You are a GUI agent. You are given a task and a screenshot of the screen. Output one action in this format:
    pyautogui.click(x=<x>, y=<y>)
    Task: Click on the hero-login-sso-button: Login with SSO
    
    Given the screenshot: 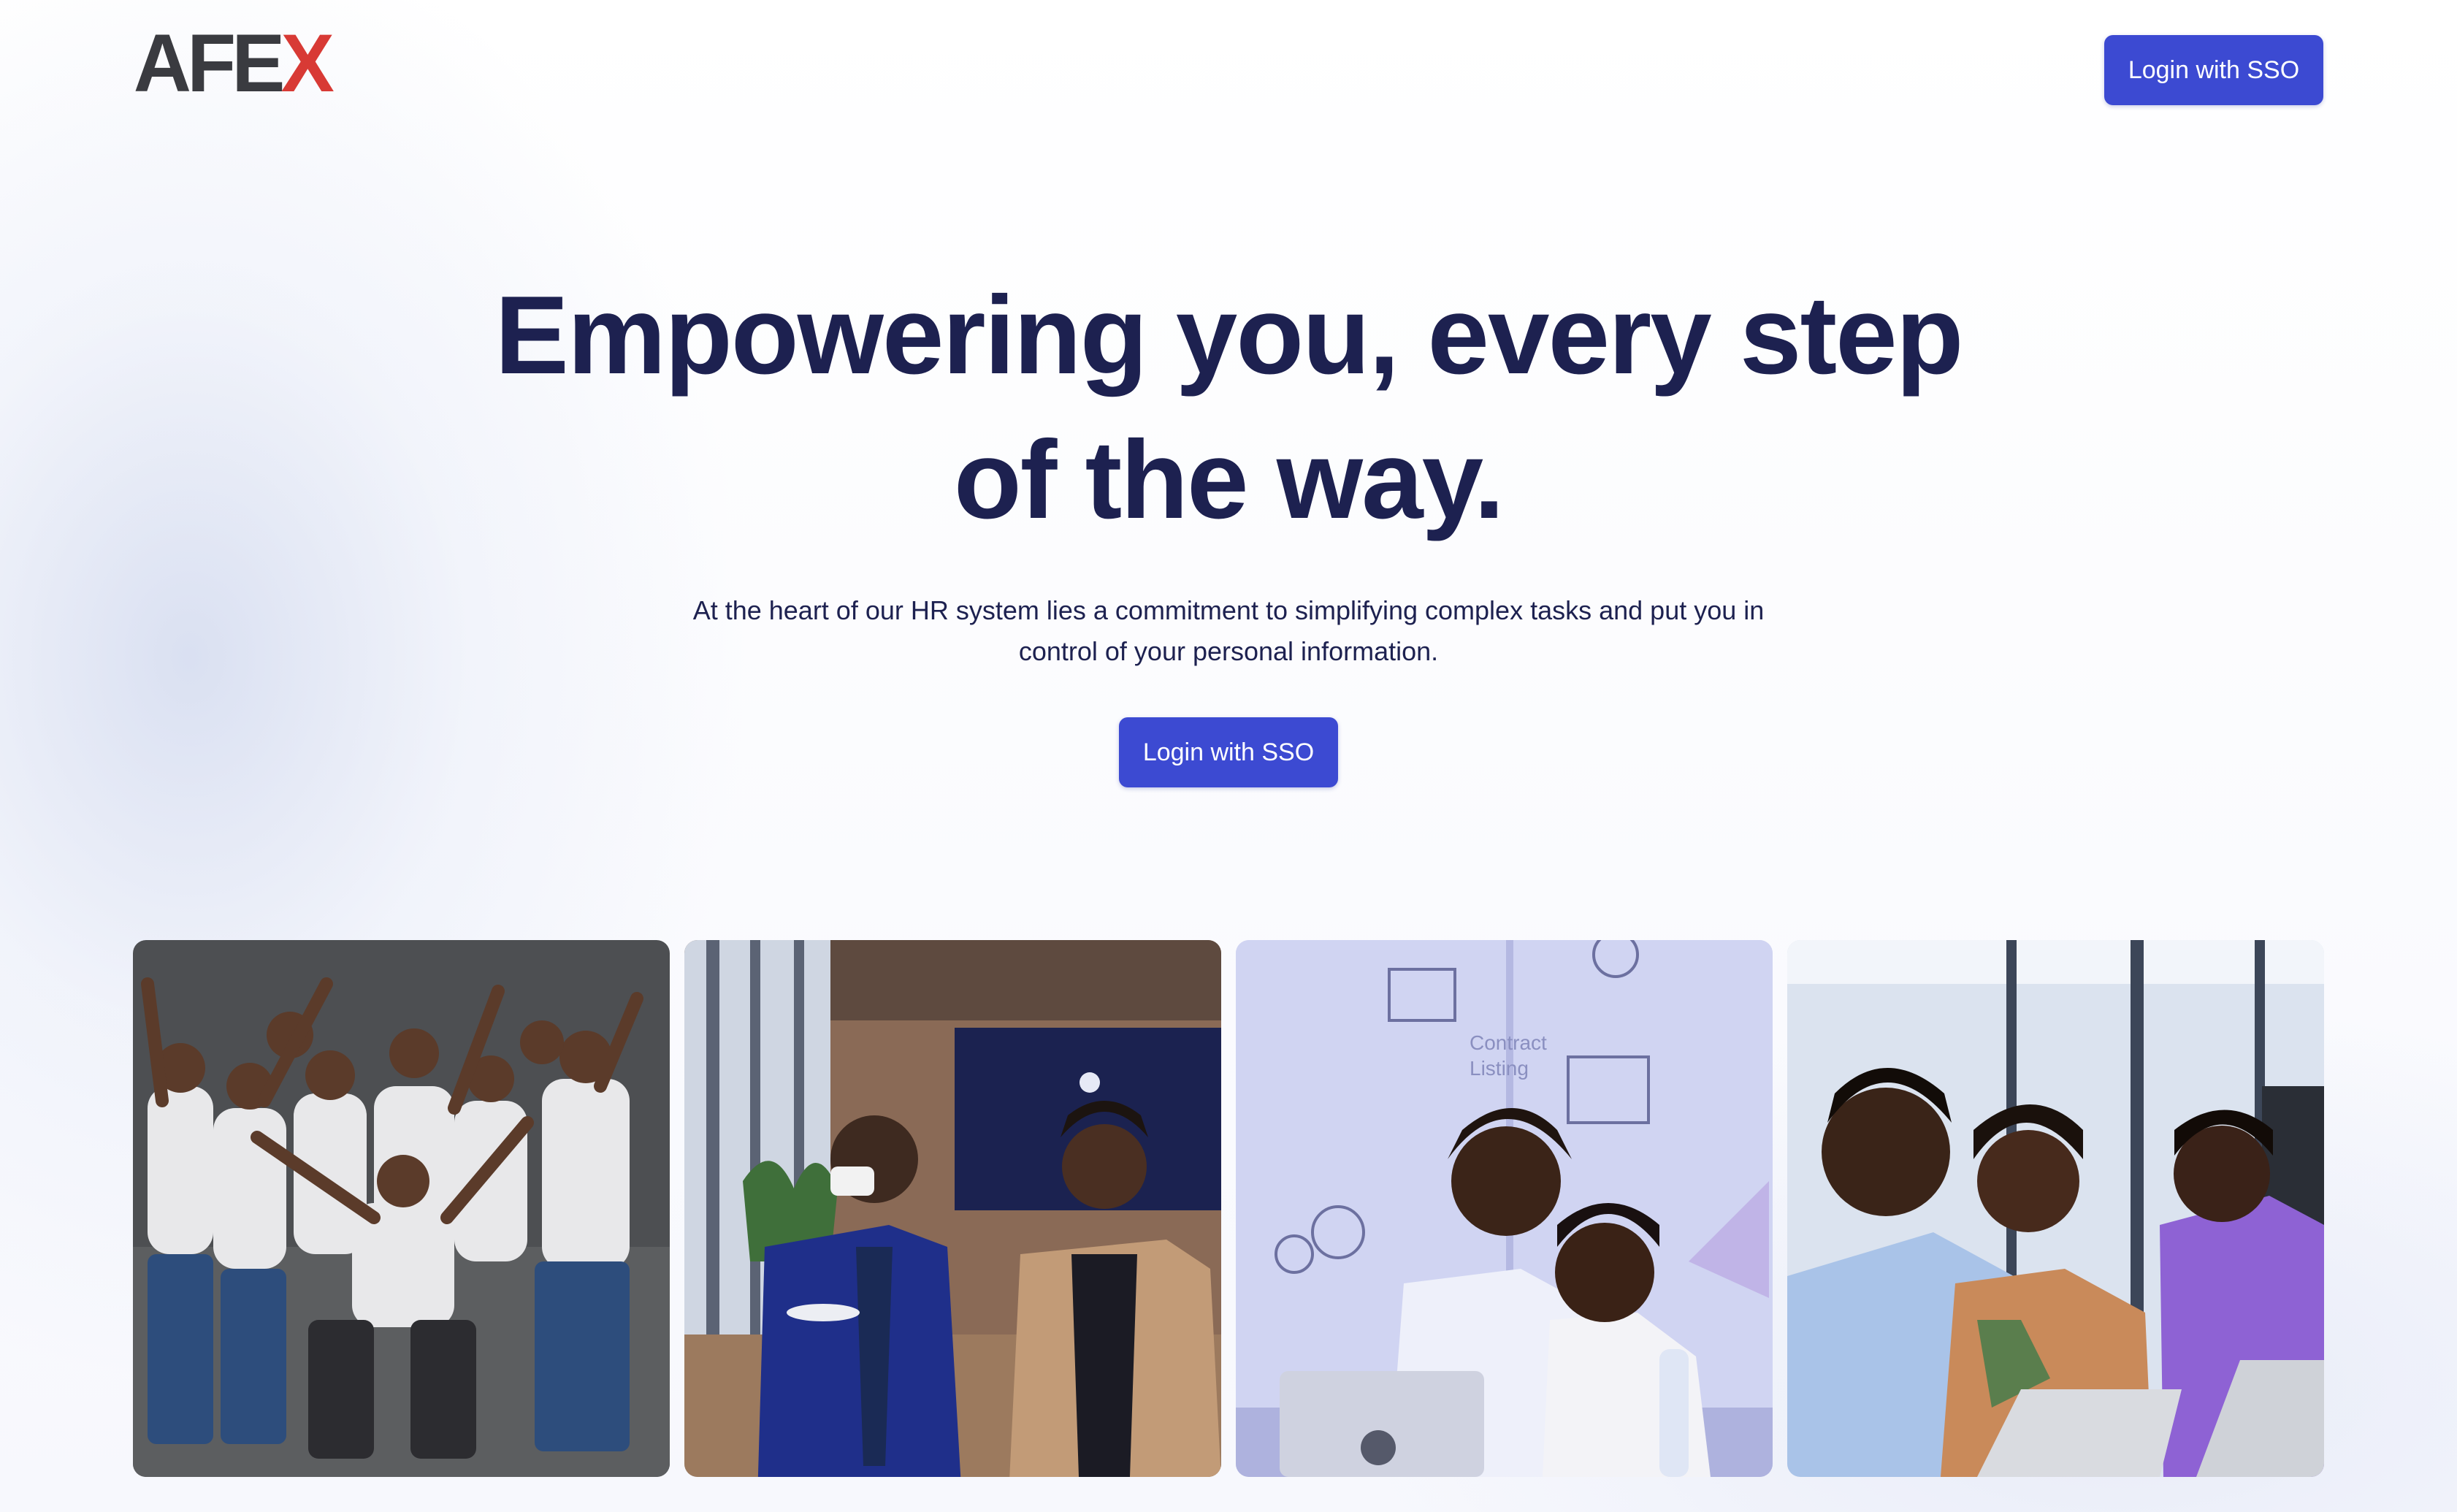 What is the action you would take?
    pyautogui.click(x=1229, y=752)
    